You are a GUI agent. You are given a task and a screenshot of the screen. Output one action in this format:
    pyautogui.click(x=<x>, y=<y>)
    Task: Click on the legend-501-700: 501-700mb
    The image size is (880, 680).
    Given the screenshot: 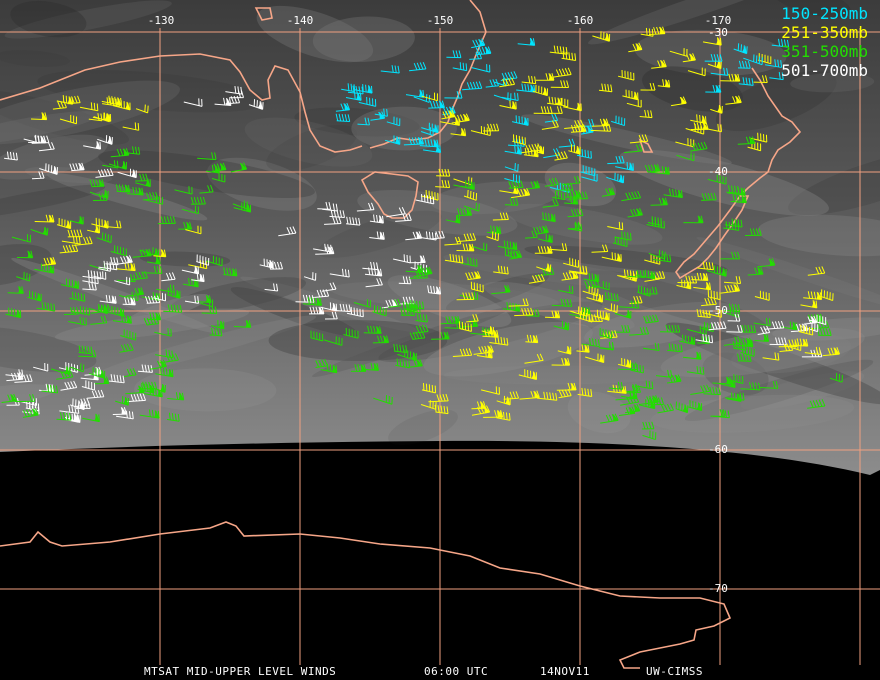 What is the action you would take?
    pyautogui.click(x=824, y=70)
    